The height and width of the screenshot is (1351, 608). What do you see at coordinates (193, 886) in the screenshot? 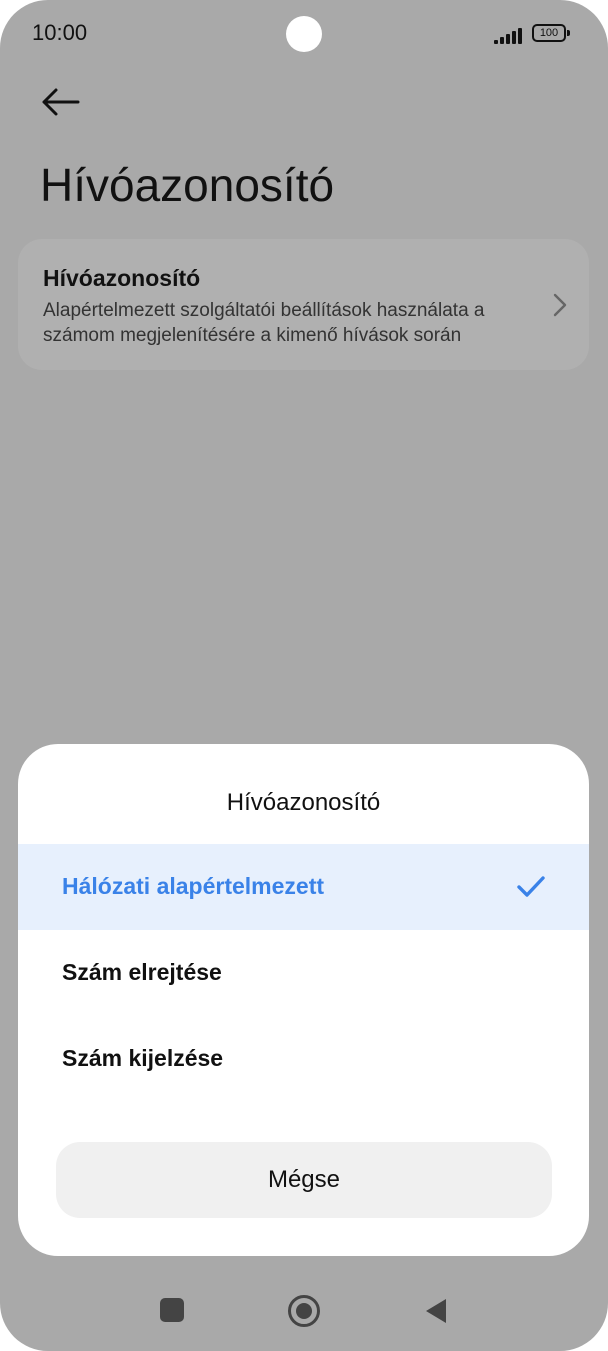
I see `option-label: Hálózati alapértelmezett` at bounding box center [193, 886].